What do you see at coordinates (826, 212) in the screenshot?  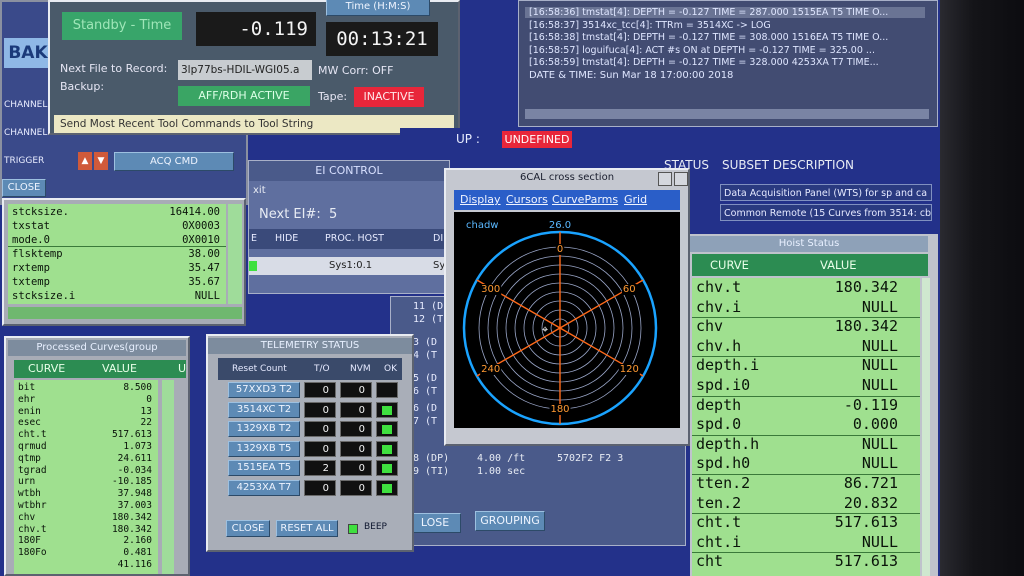 I see `subset-row-2: Common Remote (15 Curves from 3514: cb` at bounding box center [826, 212].